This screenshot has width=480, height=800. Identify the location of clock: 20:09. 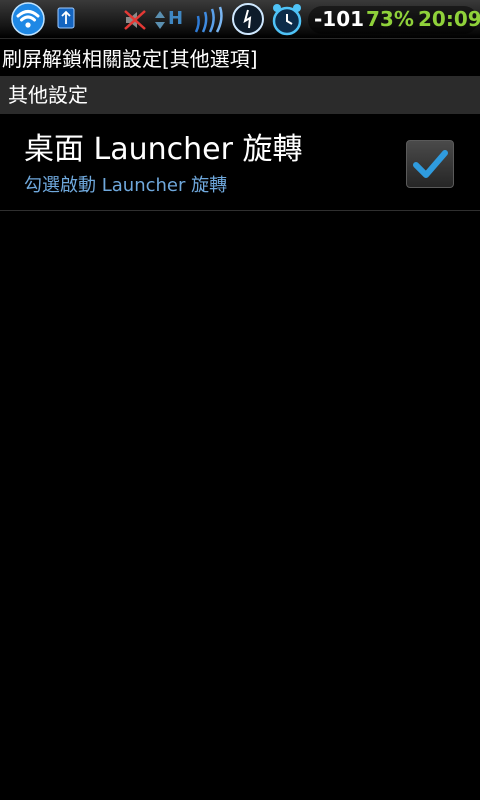
(449, 19).